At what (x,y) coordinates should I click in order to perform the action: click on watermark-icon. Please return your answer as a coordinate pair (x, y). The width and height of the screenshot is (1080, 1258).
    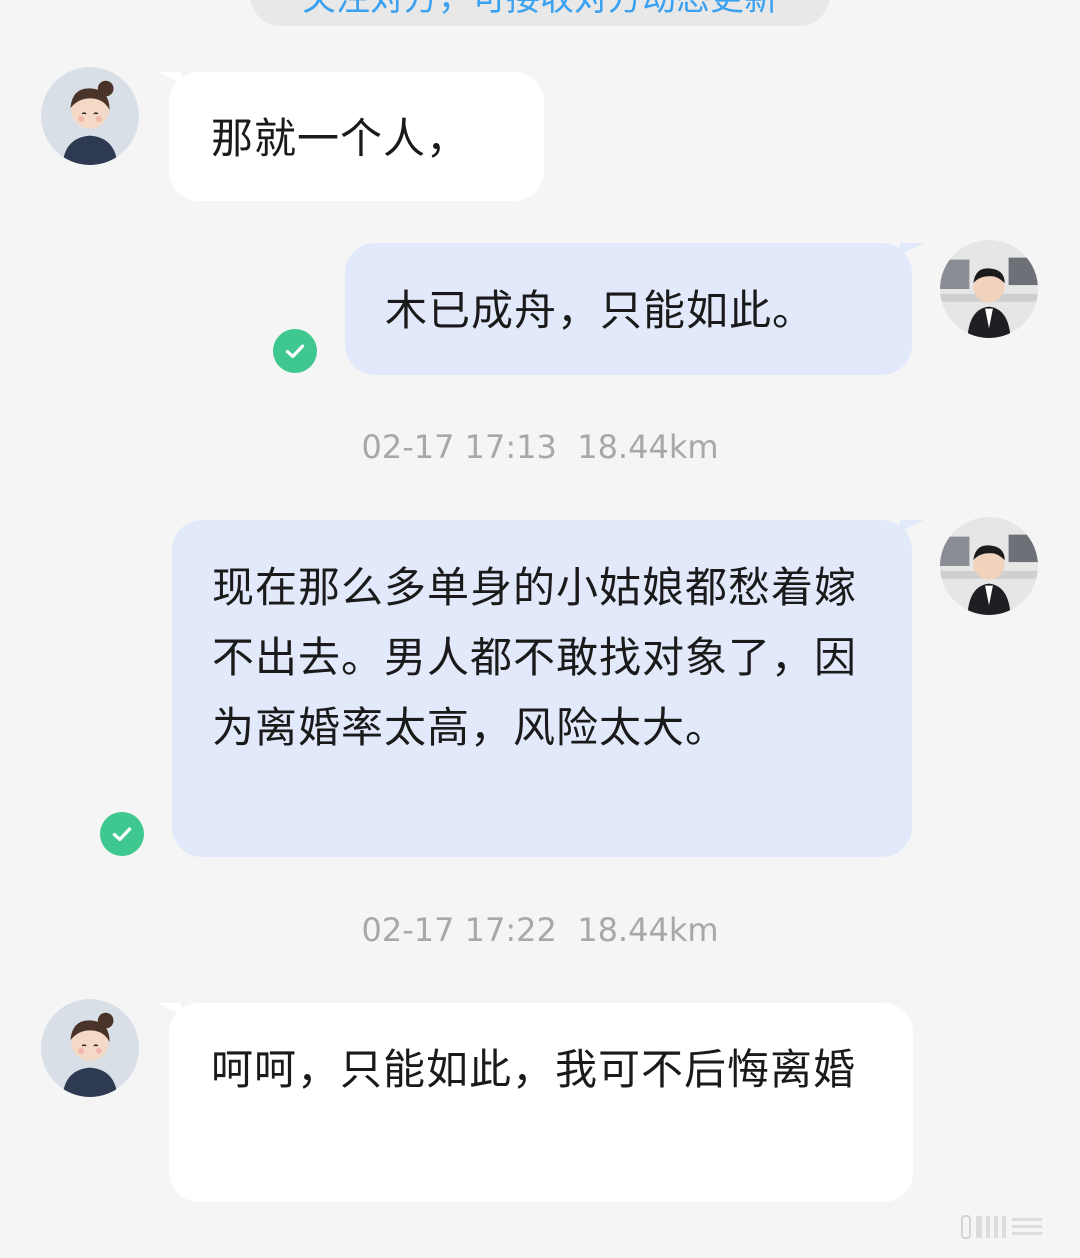
    Looking at the image, I should click on (982, 1227).